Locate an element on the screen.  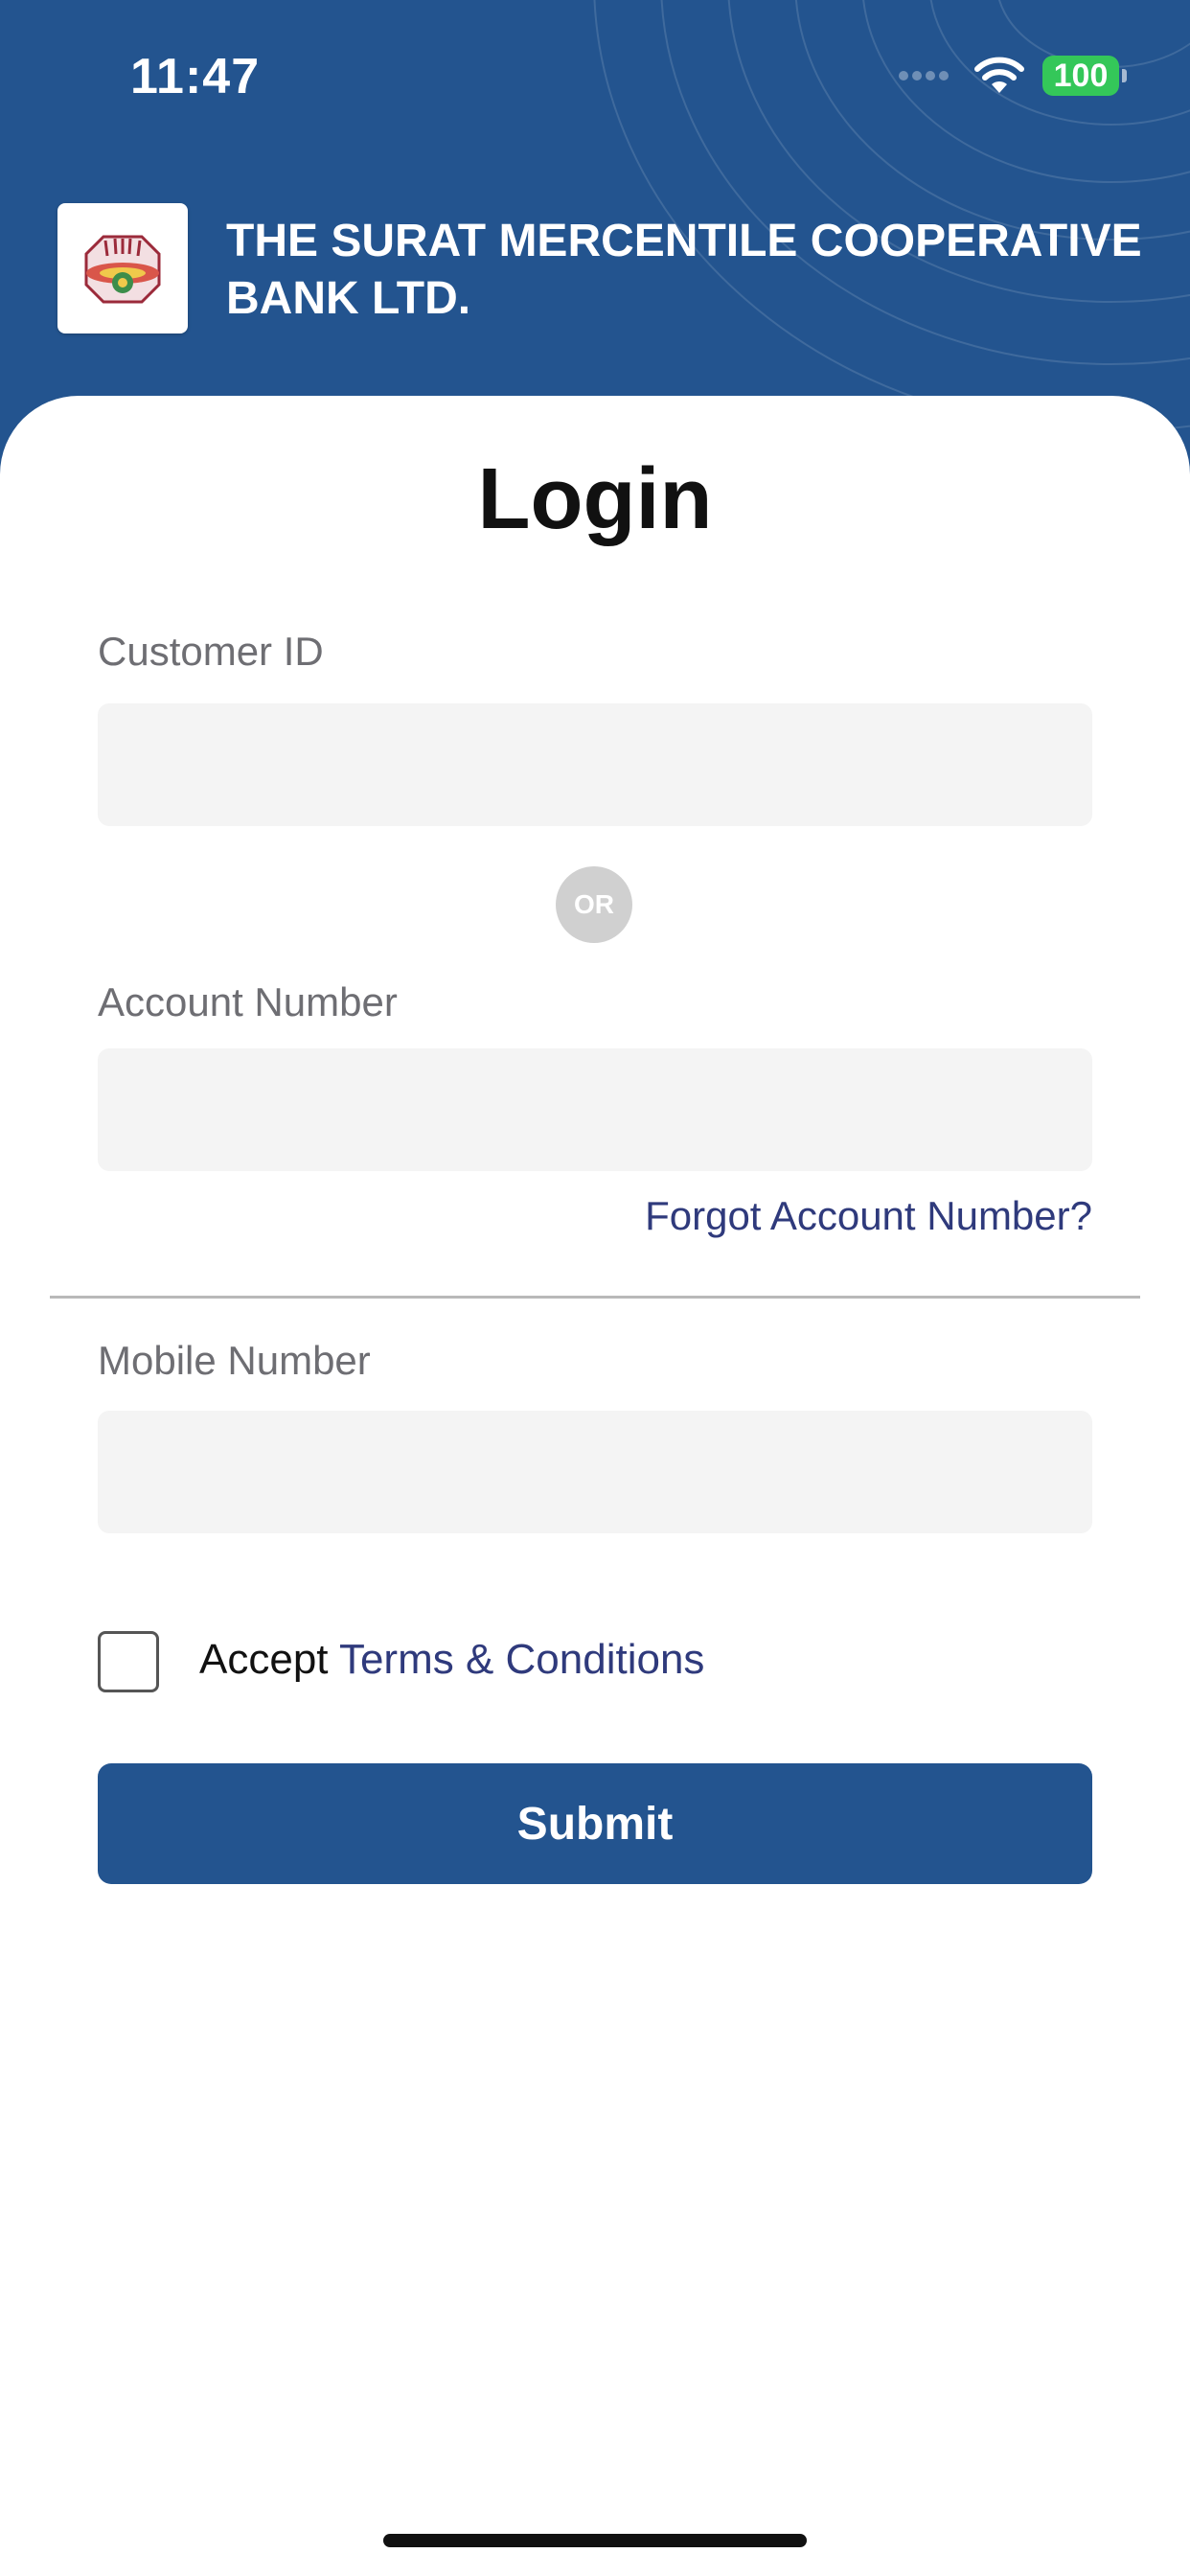
customer-id-input is located at coordinates (595, 764).